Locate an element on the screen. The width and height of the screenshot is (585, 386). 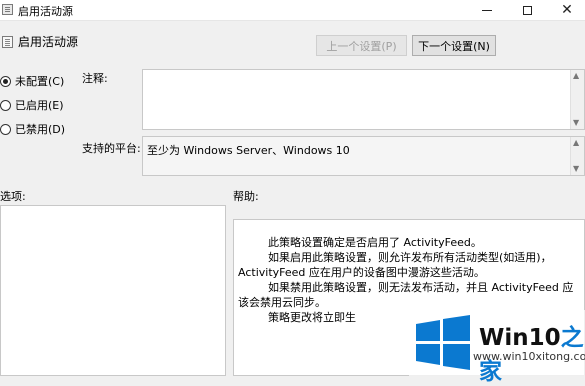
supported-platform-label: 支持的平台: is located at coordinates (111, 148).